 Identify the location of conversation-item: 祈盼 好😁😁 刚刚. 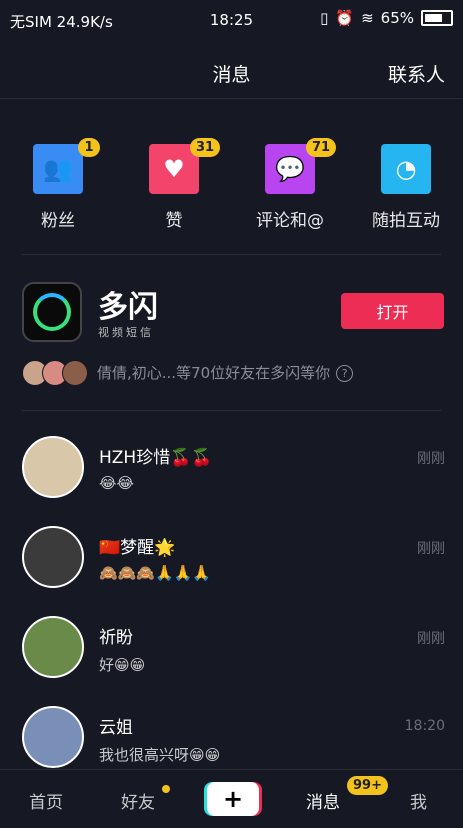
(231, 661).